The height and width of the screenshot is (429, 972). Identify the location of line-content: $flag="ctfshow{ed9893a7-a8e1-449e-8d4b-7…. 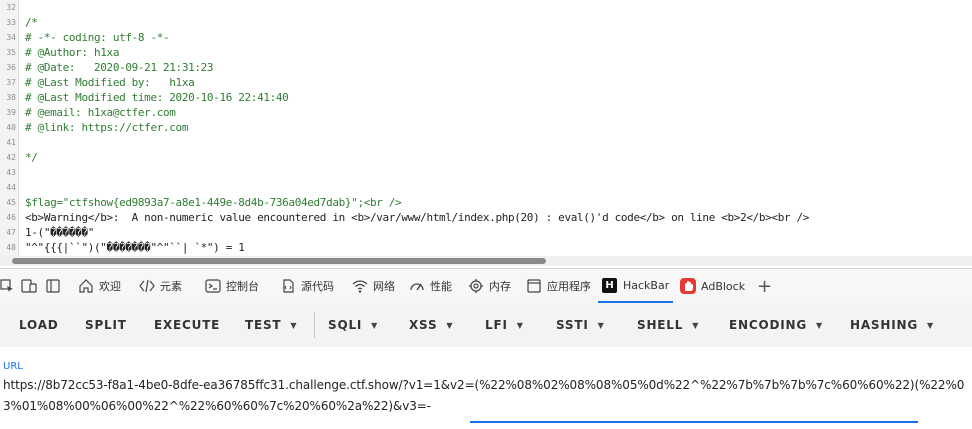
(213, 202).